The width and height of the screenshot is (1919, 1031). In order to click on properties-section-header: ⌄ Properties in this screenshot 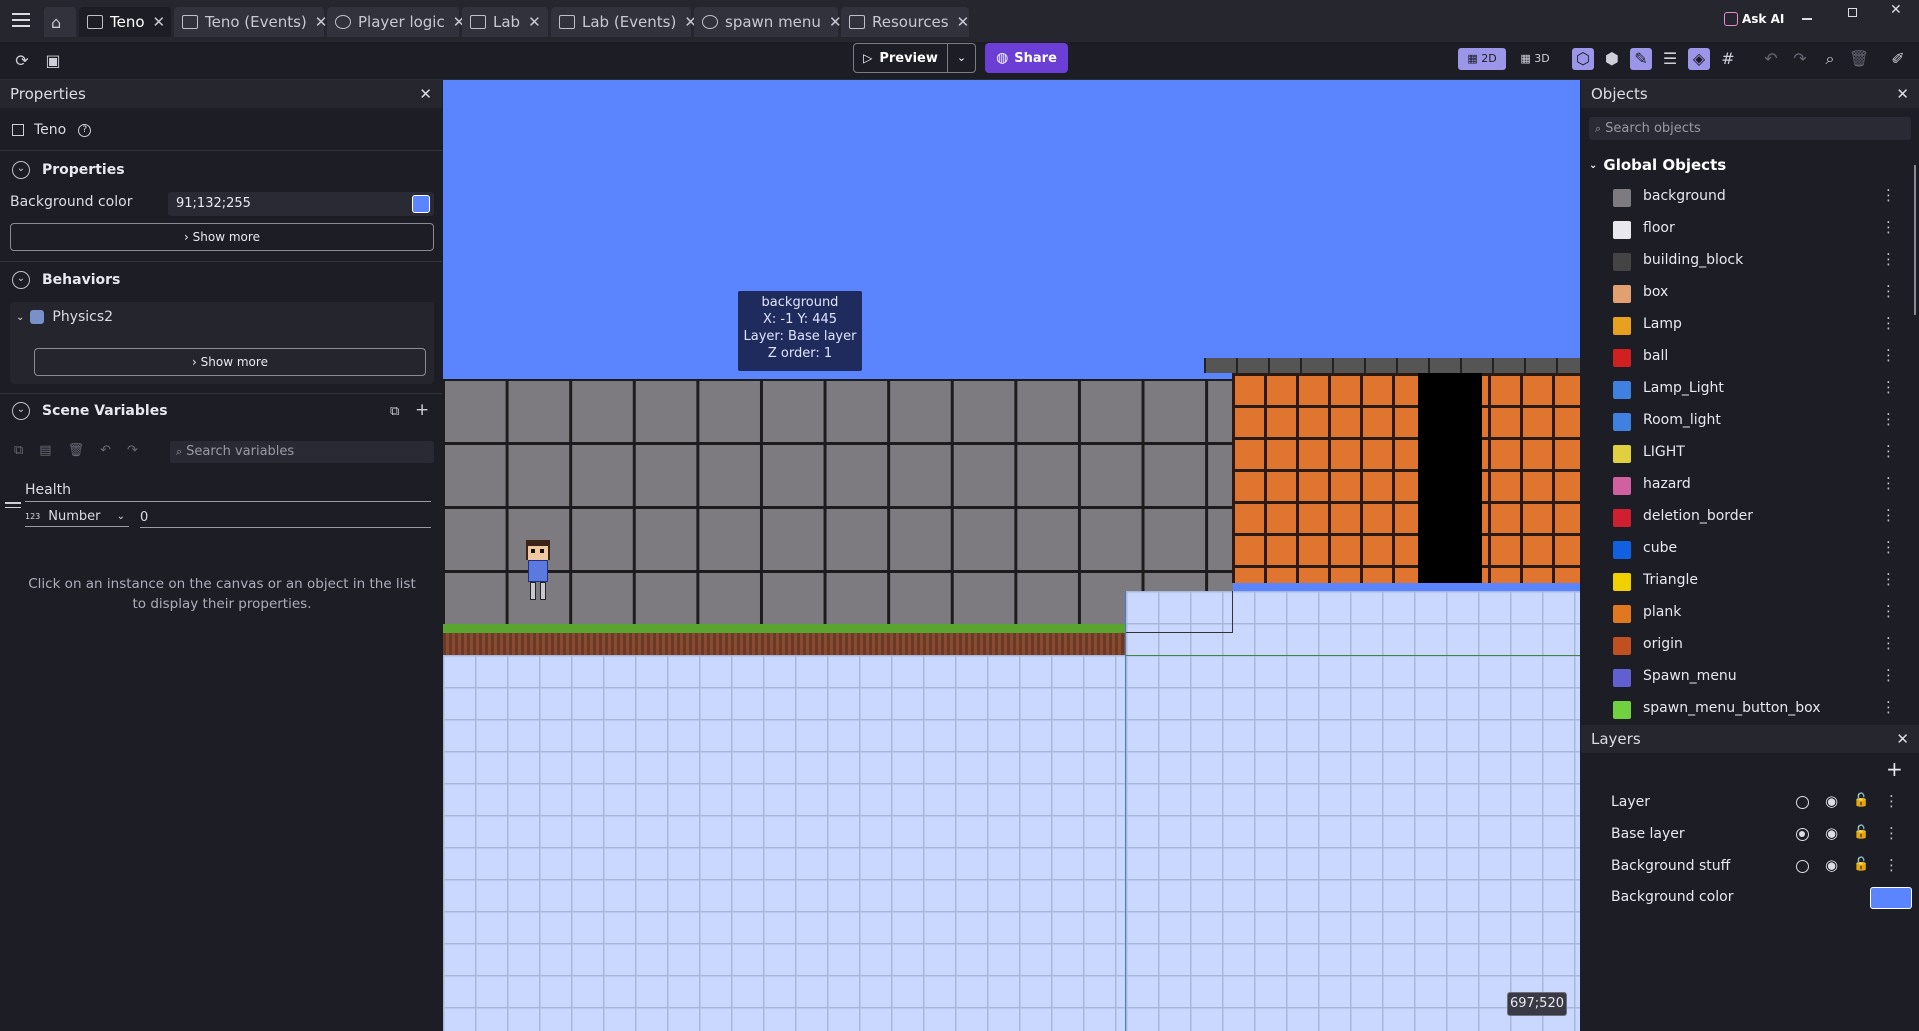, I will do `click(68, 170)`.